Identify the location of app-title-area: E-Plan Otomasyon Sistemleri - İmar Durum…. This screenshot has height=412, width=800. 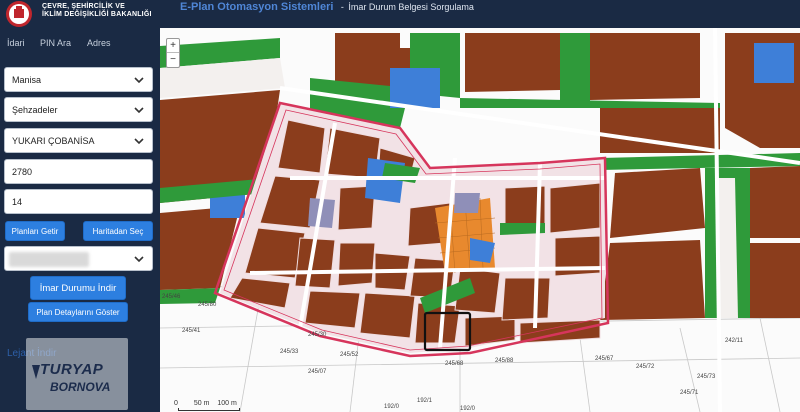
(327, 6).